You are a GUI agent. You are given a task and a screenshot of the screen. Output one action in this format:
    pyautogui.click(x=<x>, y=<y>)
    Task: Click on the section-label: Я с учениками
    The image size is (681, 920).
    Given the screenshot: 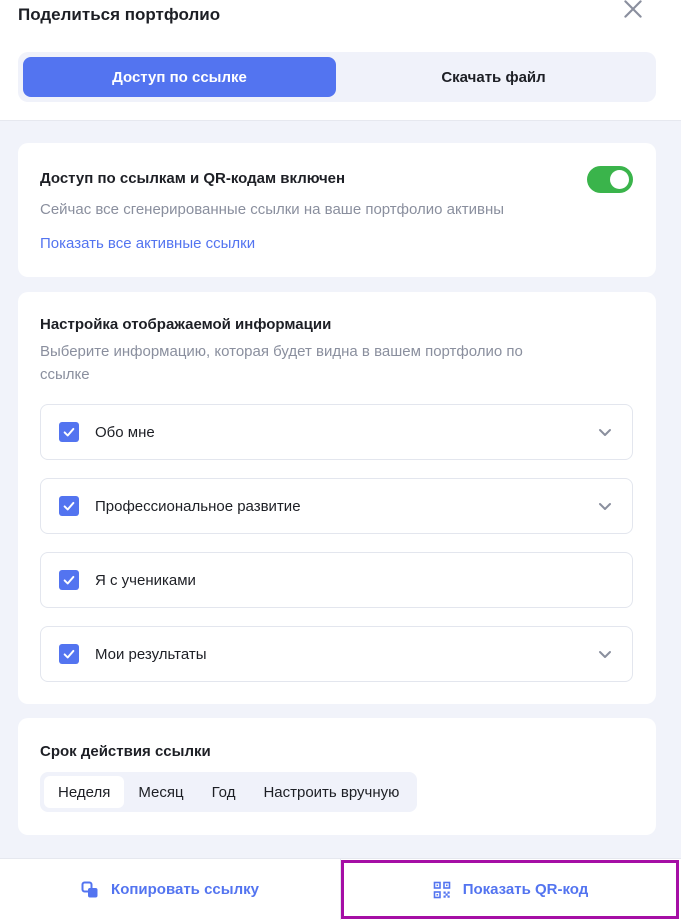 What is the action you would take?
    pyautogui.click(x=145, y=580)
    